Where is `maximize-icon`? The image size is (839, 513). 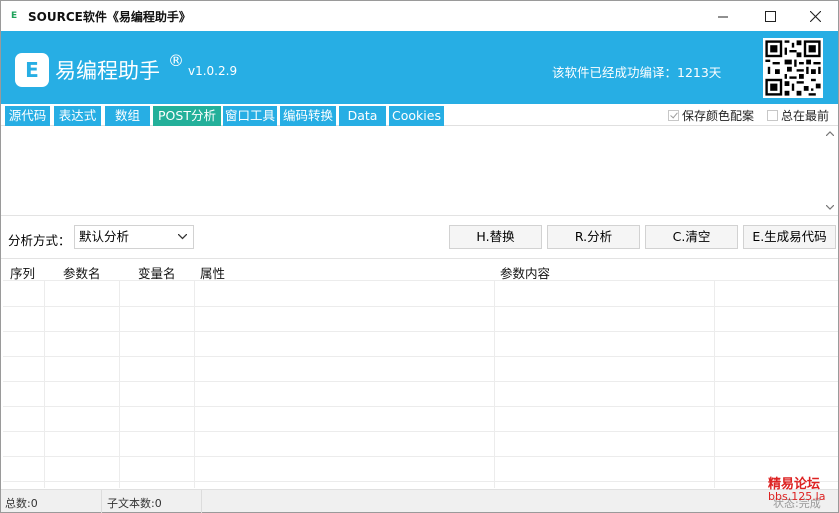 maximize-icon is located at coordinates (770, 16).